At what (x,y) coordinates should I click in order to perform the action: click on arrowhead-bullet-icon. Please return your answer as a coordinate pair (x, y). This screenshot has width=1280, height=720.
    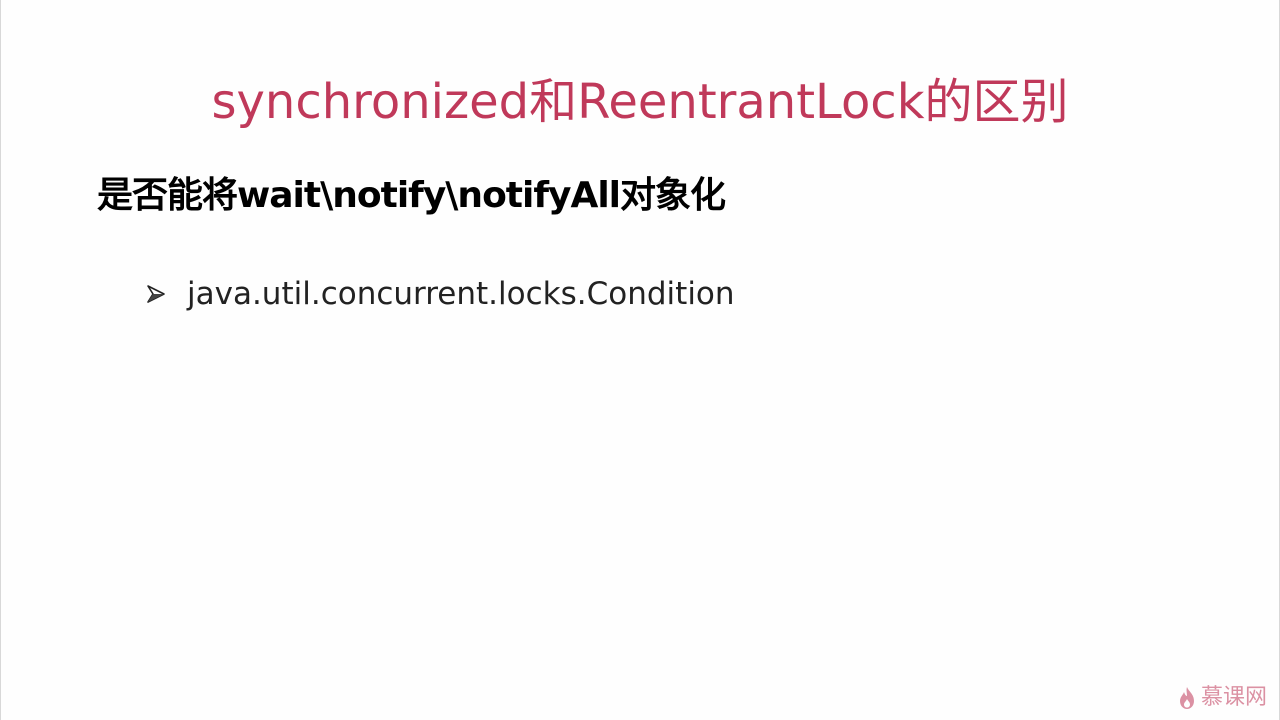
    Looking at the image, I should click on (156, 294).